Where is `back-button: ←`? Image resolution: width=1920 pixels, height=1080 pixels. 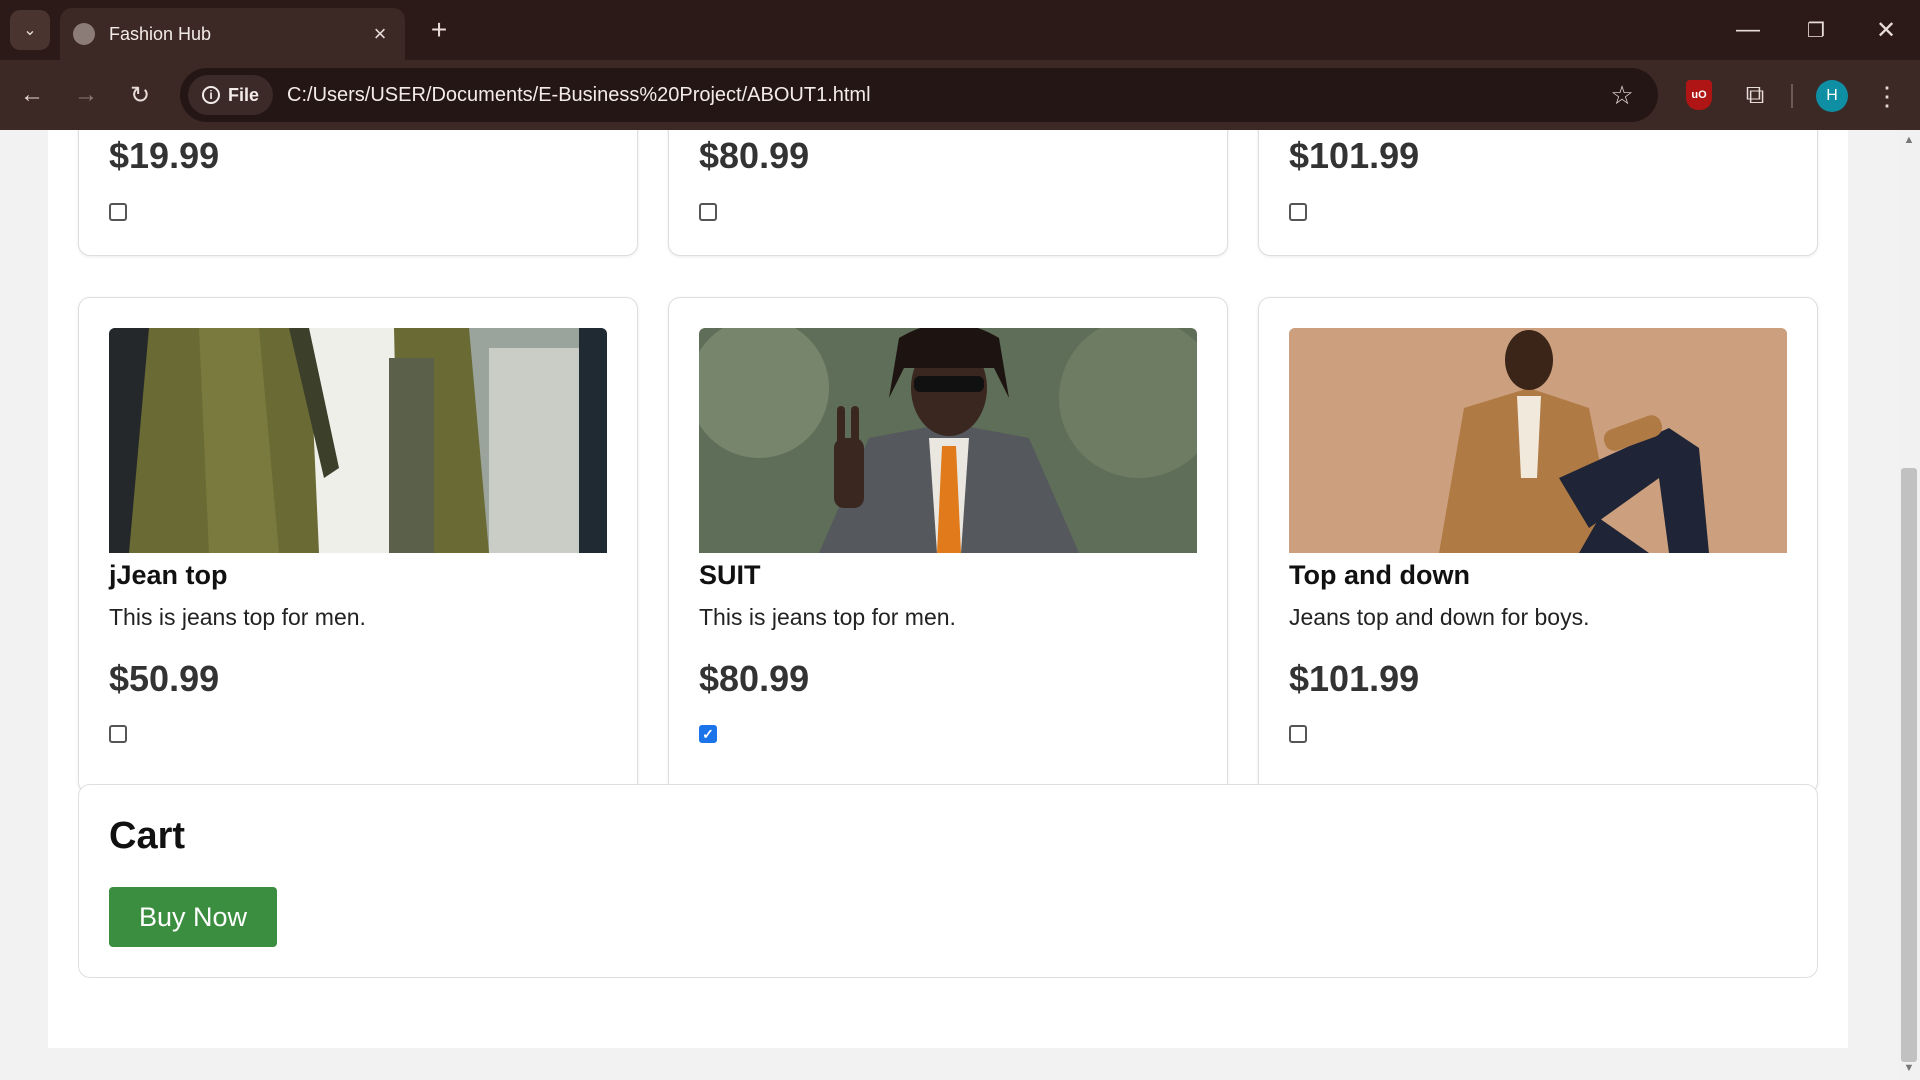
back-button: ← is located at coordinates (32, 95).